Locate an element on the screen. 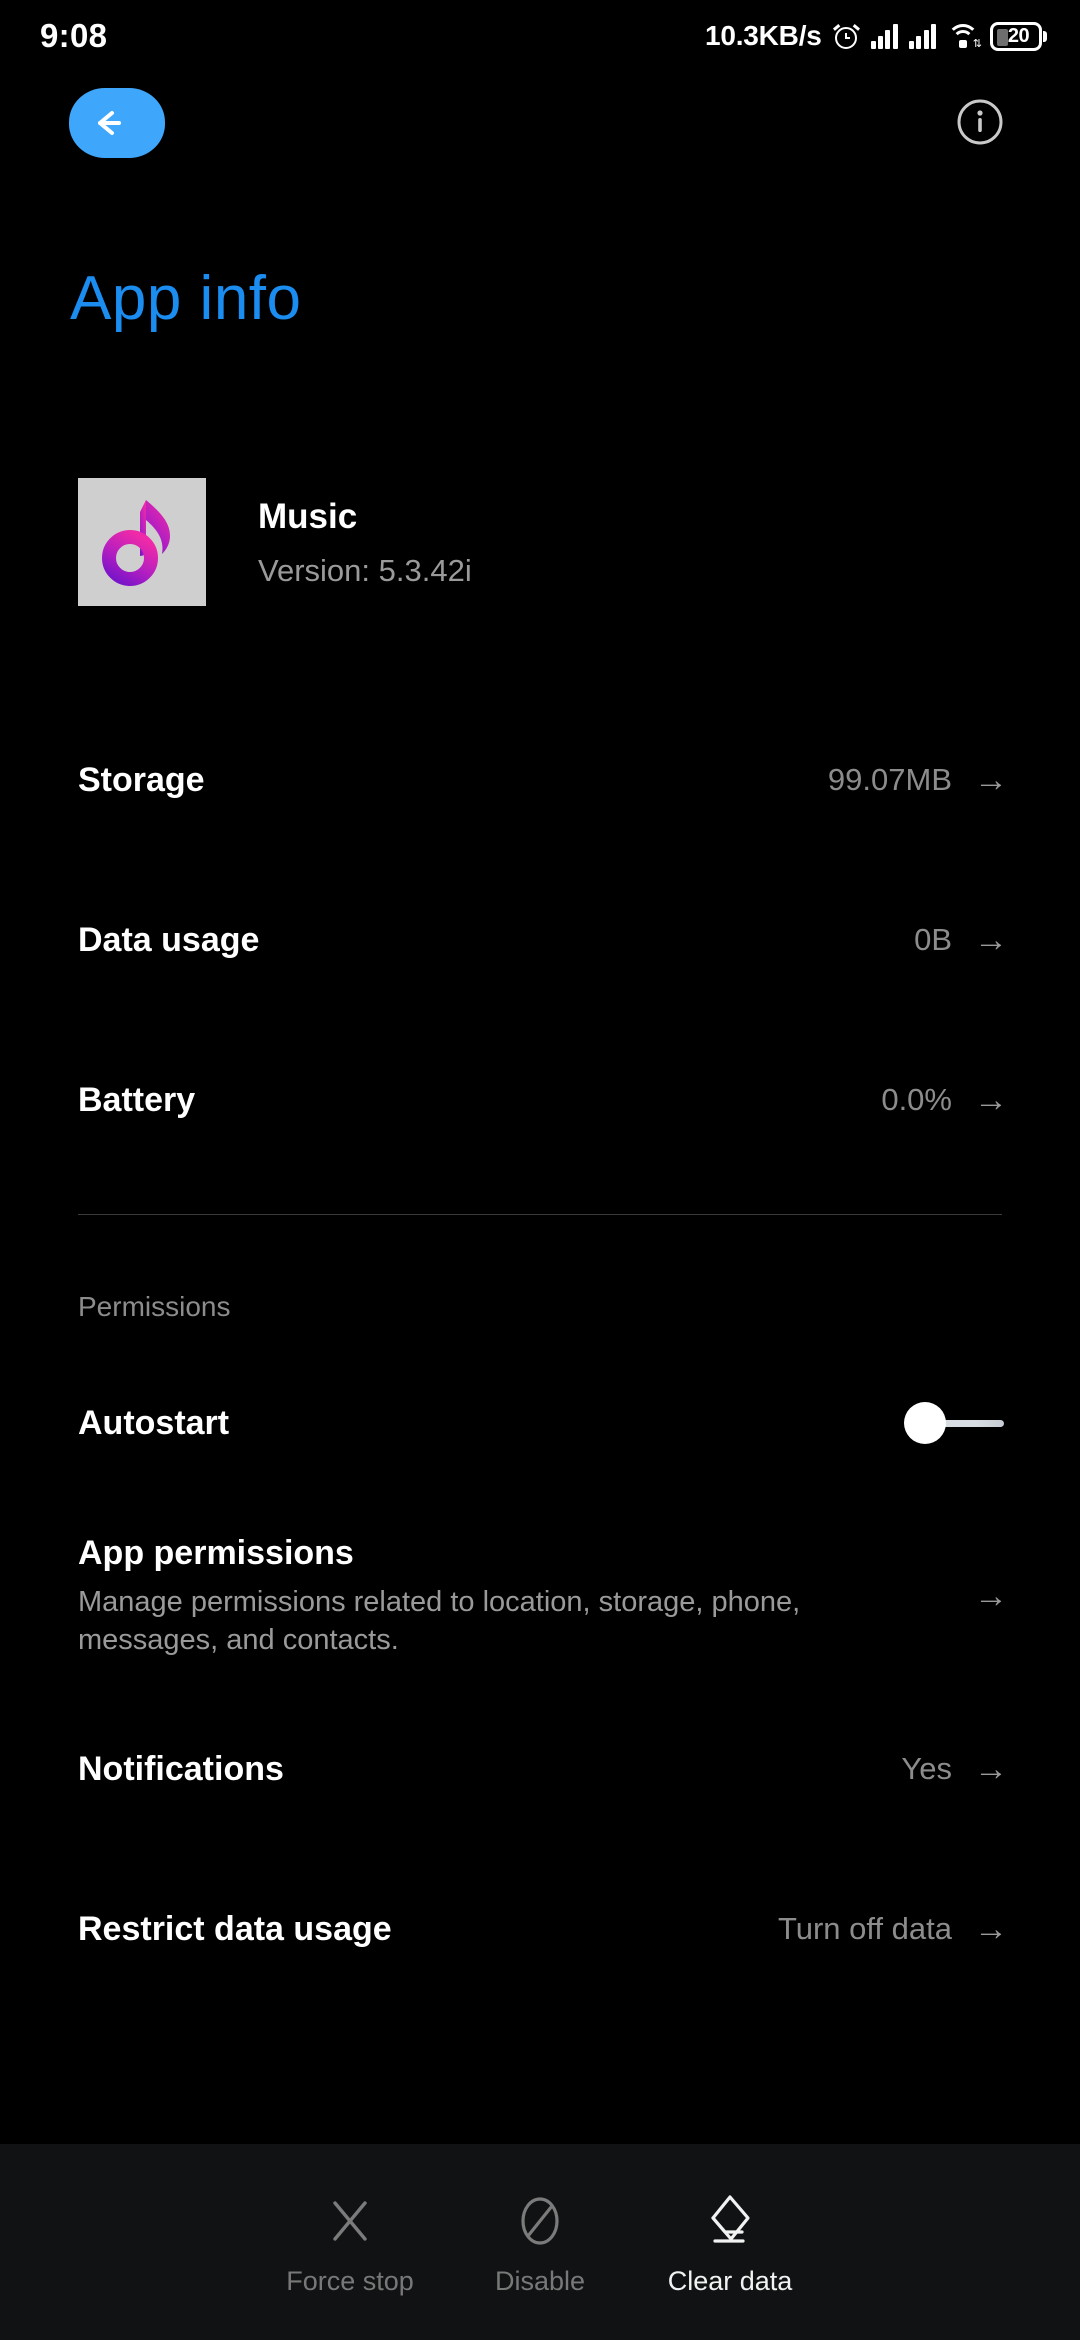 This screenshot has height=2340, width=1080. row-restrict-data-usage-value: Turn off data is located at coordinates (864, 1928).